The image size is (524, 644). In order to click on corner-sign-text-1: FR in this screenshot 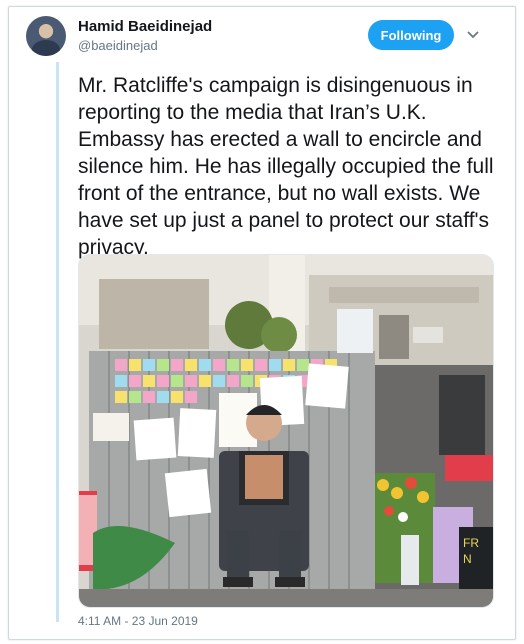, I will do `click(471, 543)`.